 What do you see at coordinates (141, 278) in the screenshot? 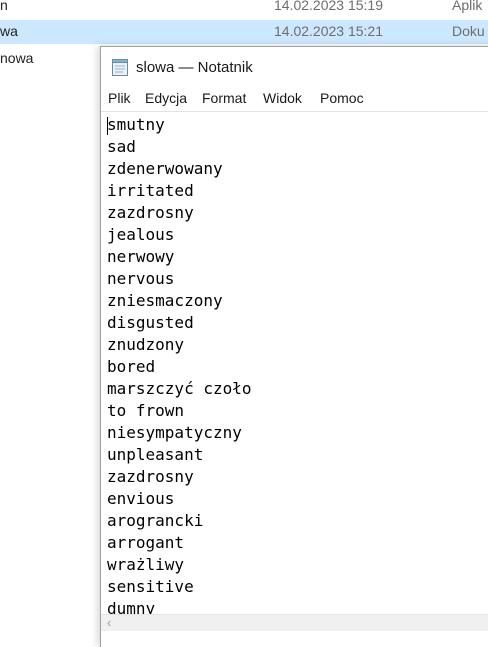
I see `text-line: nervous` at bounding box center [141, 278].